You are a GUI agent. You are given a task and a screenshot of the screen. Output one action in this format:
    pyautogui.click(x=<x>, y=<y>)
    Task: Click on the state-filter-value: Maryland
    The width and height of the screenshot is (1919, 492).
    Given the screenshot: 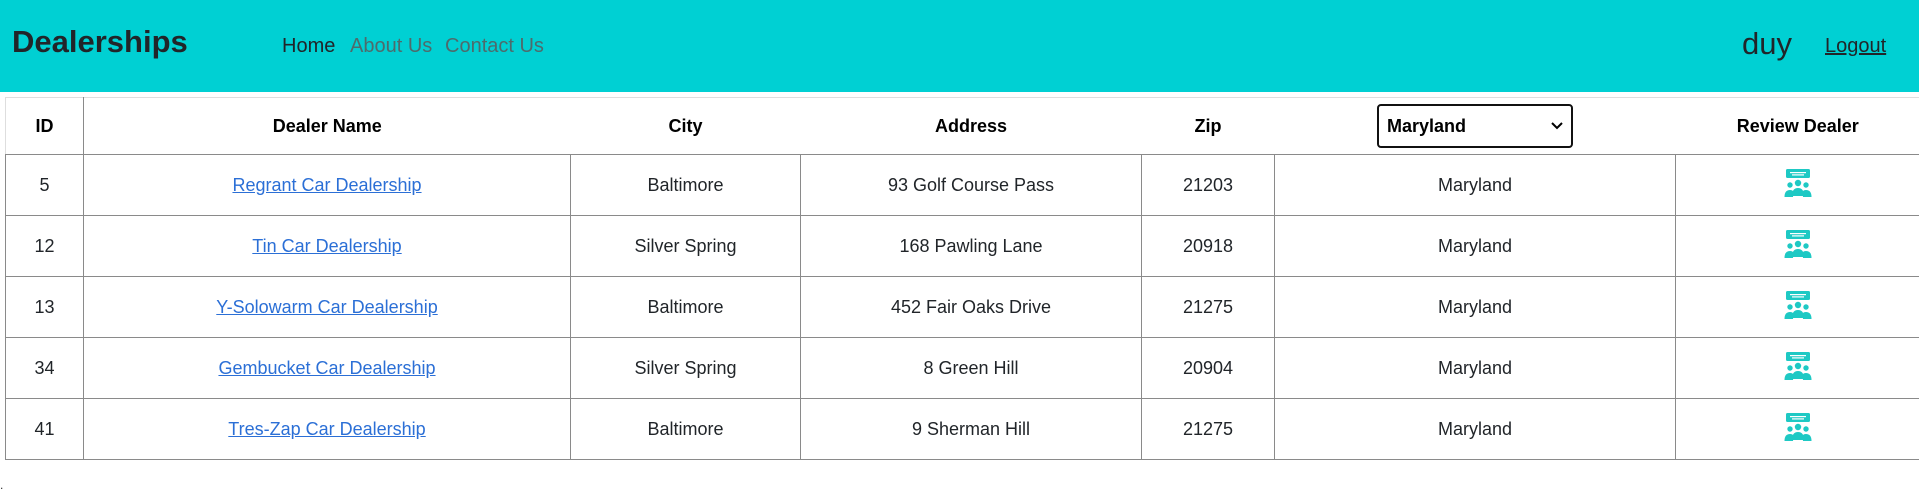 What is the action you would take?
    pyautogui.click(x=1426, y=126)
    